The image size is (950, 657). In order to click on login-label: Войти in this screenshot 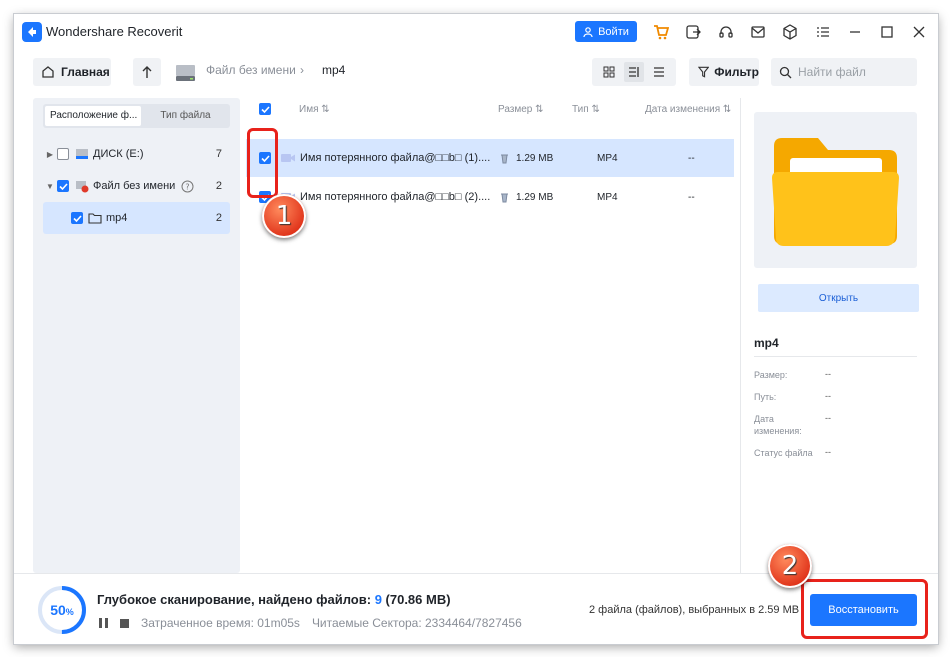, I will do `click(613, 31)`.